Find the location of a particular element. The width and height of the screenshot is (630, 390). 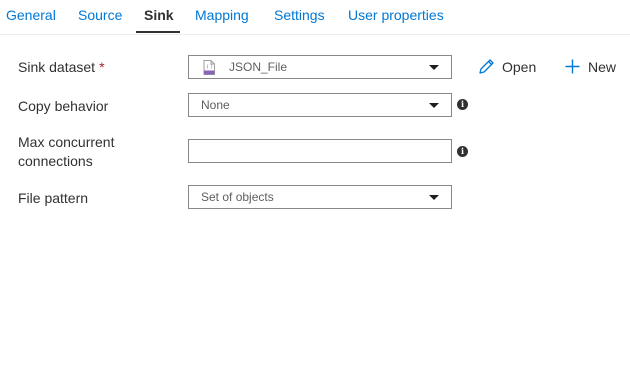

new-button: New is located at coordinates (592, 67).